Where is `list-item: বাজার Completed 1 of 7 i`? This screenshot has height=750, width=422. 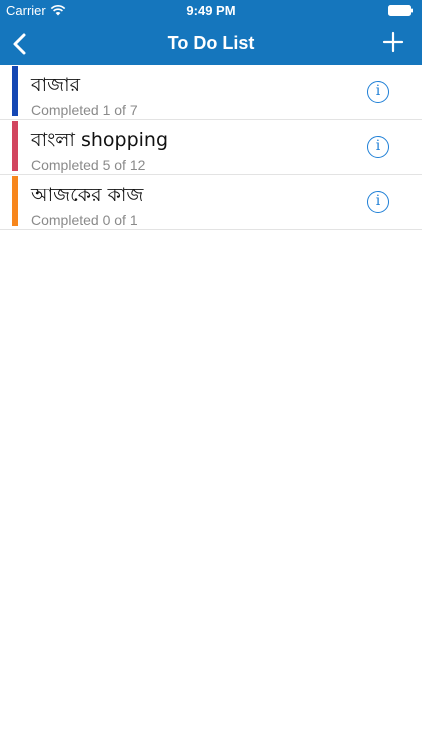
list-item: বাজার Completed 1 of 7 i is located at coordinates (211, 92).